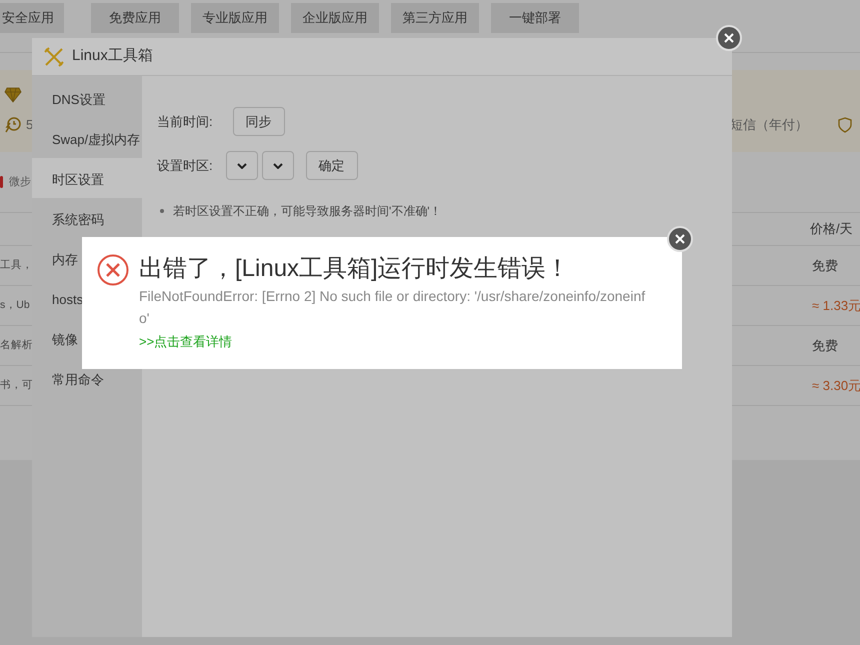  What do you see at coordinates (13, 125) in the screenshot?
I see `clock-icon` at bounding box center [13, 125].